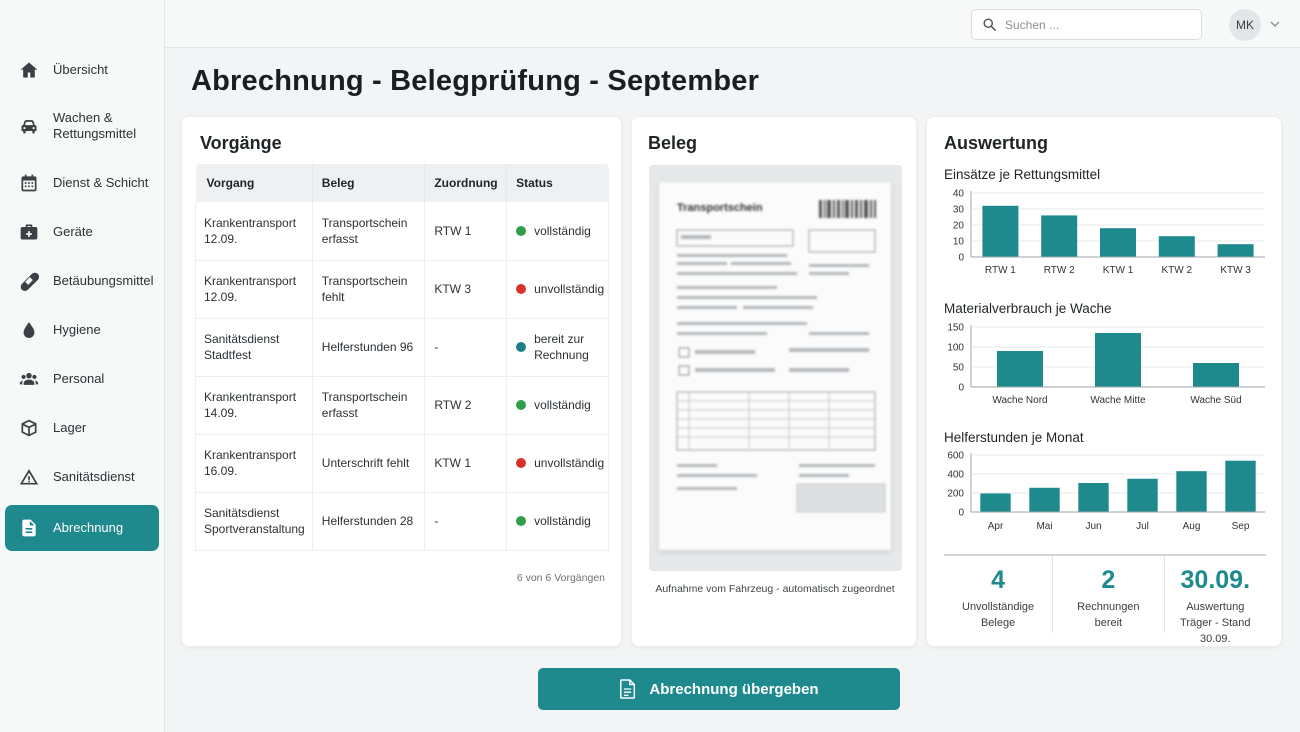 The height and width of the screenshot is (732, 1300). Describe the element at coordinates (254, 347) in the screenshot. I see `cell-vorgang: Sanitätsdienst Stadtfest` at that location.